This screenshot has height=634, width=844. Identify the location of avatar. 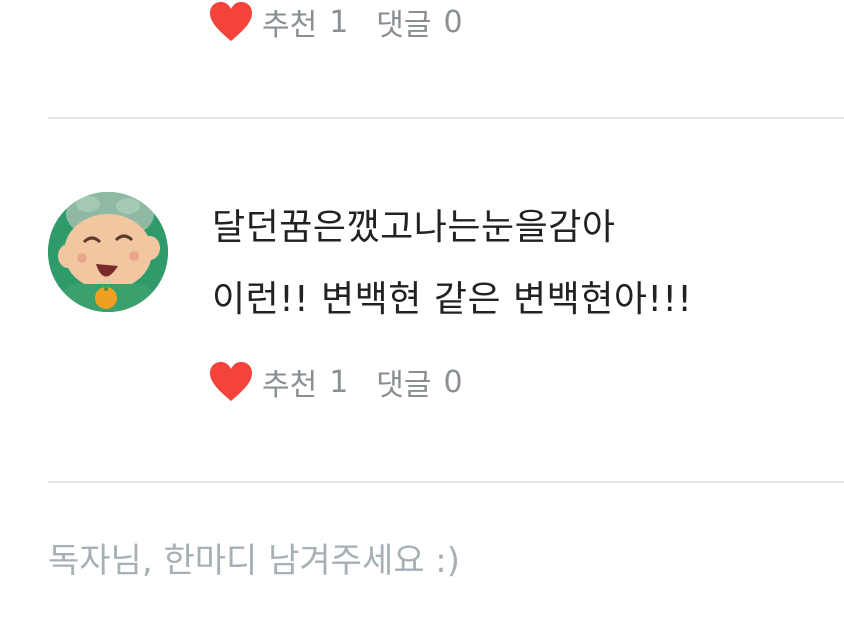
(108, 252).